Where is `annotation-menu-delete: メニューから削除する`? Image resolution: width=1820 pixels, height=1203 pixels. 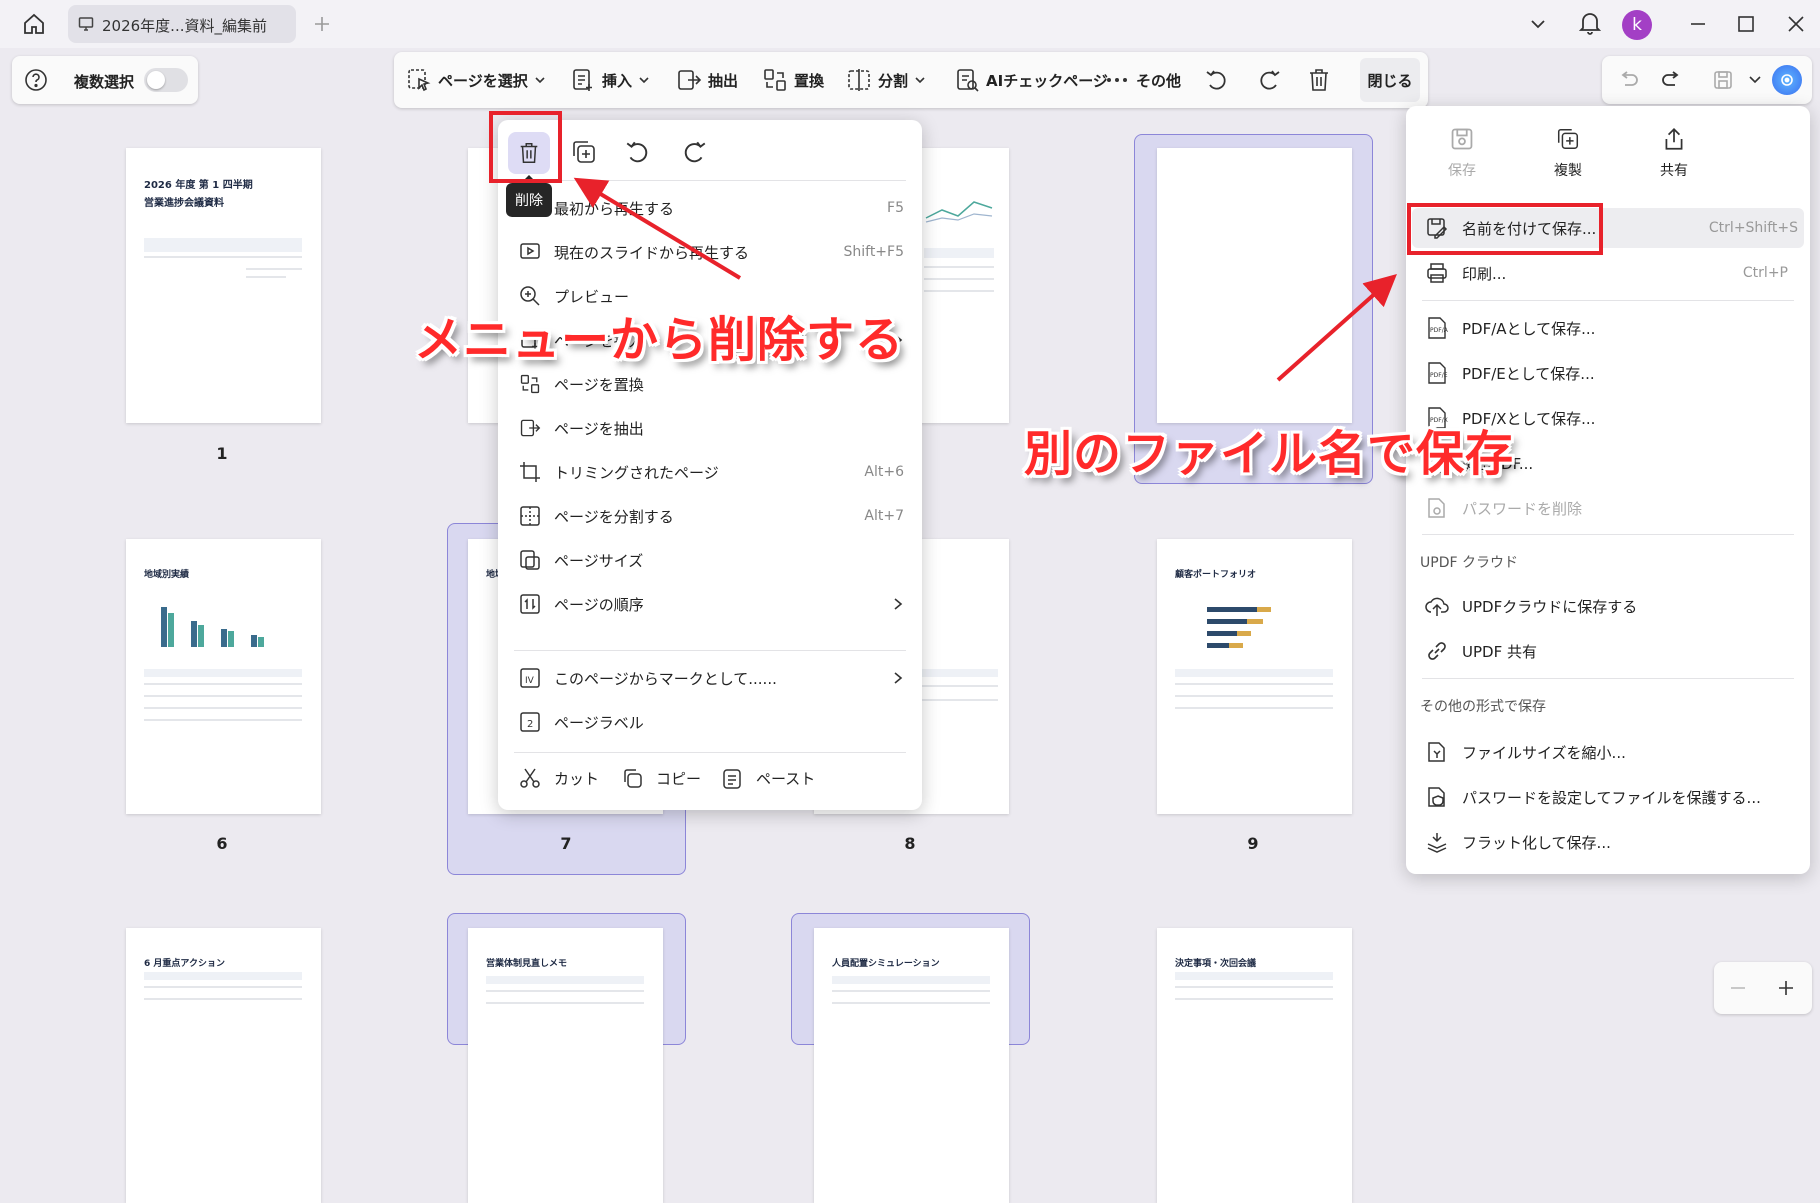
annotation-menu-delete: メニューから削除する is located at coordinates (659, 340).